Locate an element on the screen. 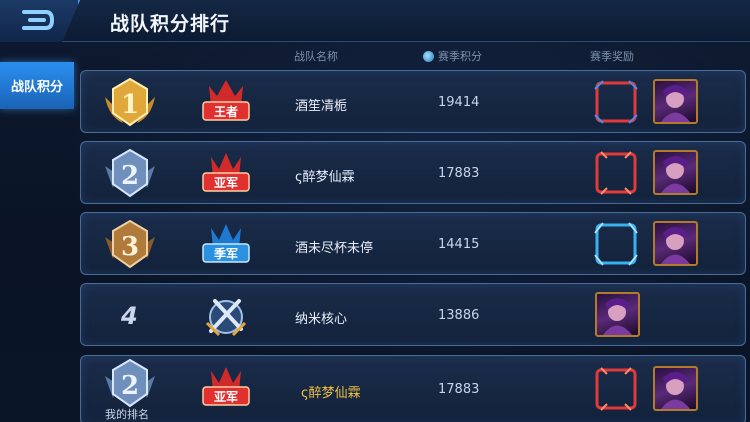 The height and width of the screenshot is (422, 750). page-title: 战队积分排行 is located at coordinates (170, 24).